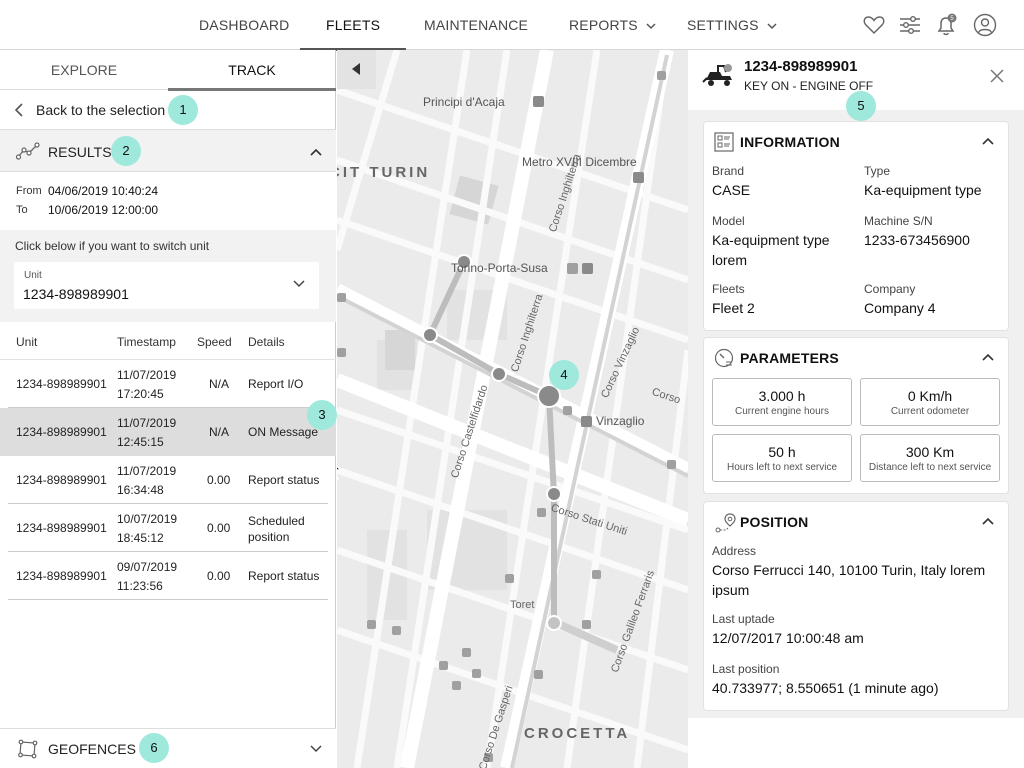 This screenshot has width=1024, height=768. What do you see at coordinates (33, 275) in the screenshot?
I see `unit-select-label: Unit` at bounding box center [33, 275].